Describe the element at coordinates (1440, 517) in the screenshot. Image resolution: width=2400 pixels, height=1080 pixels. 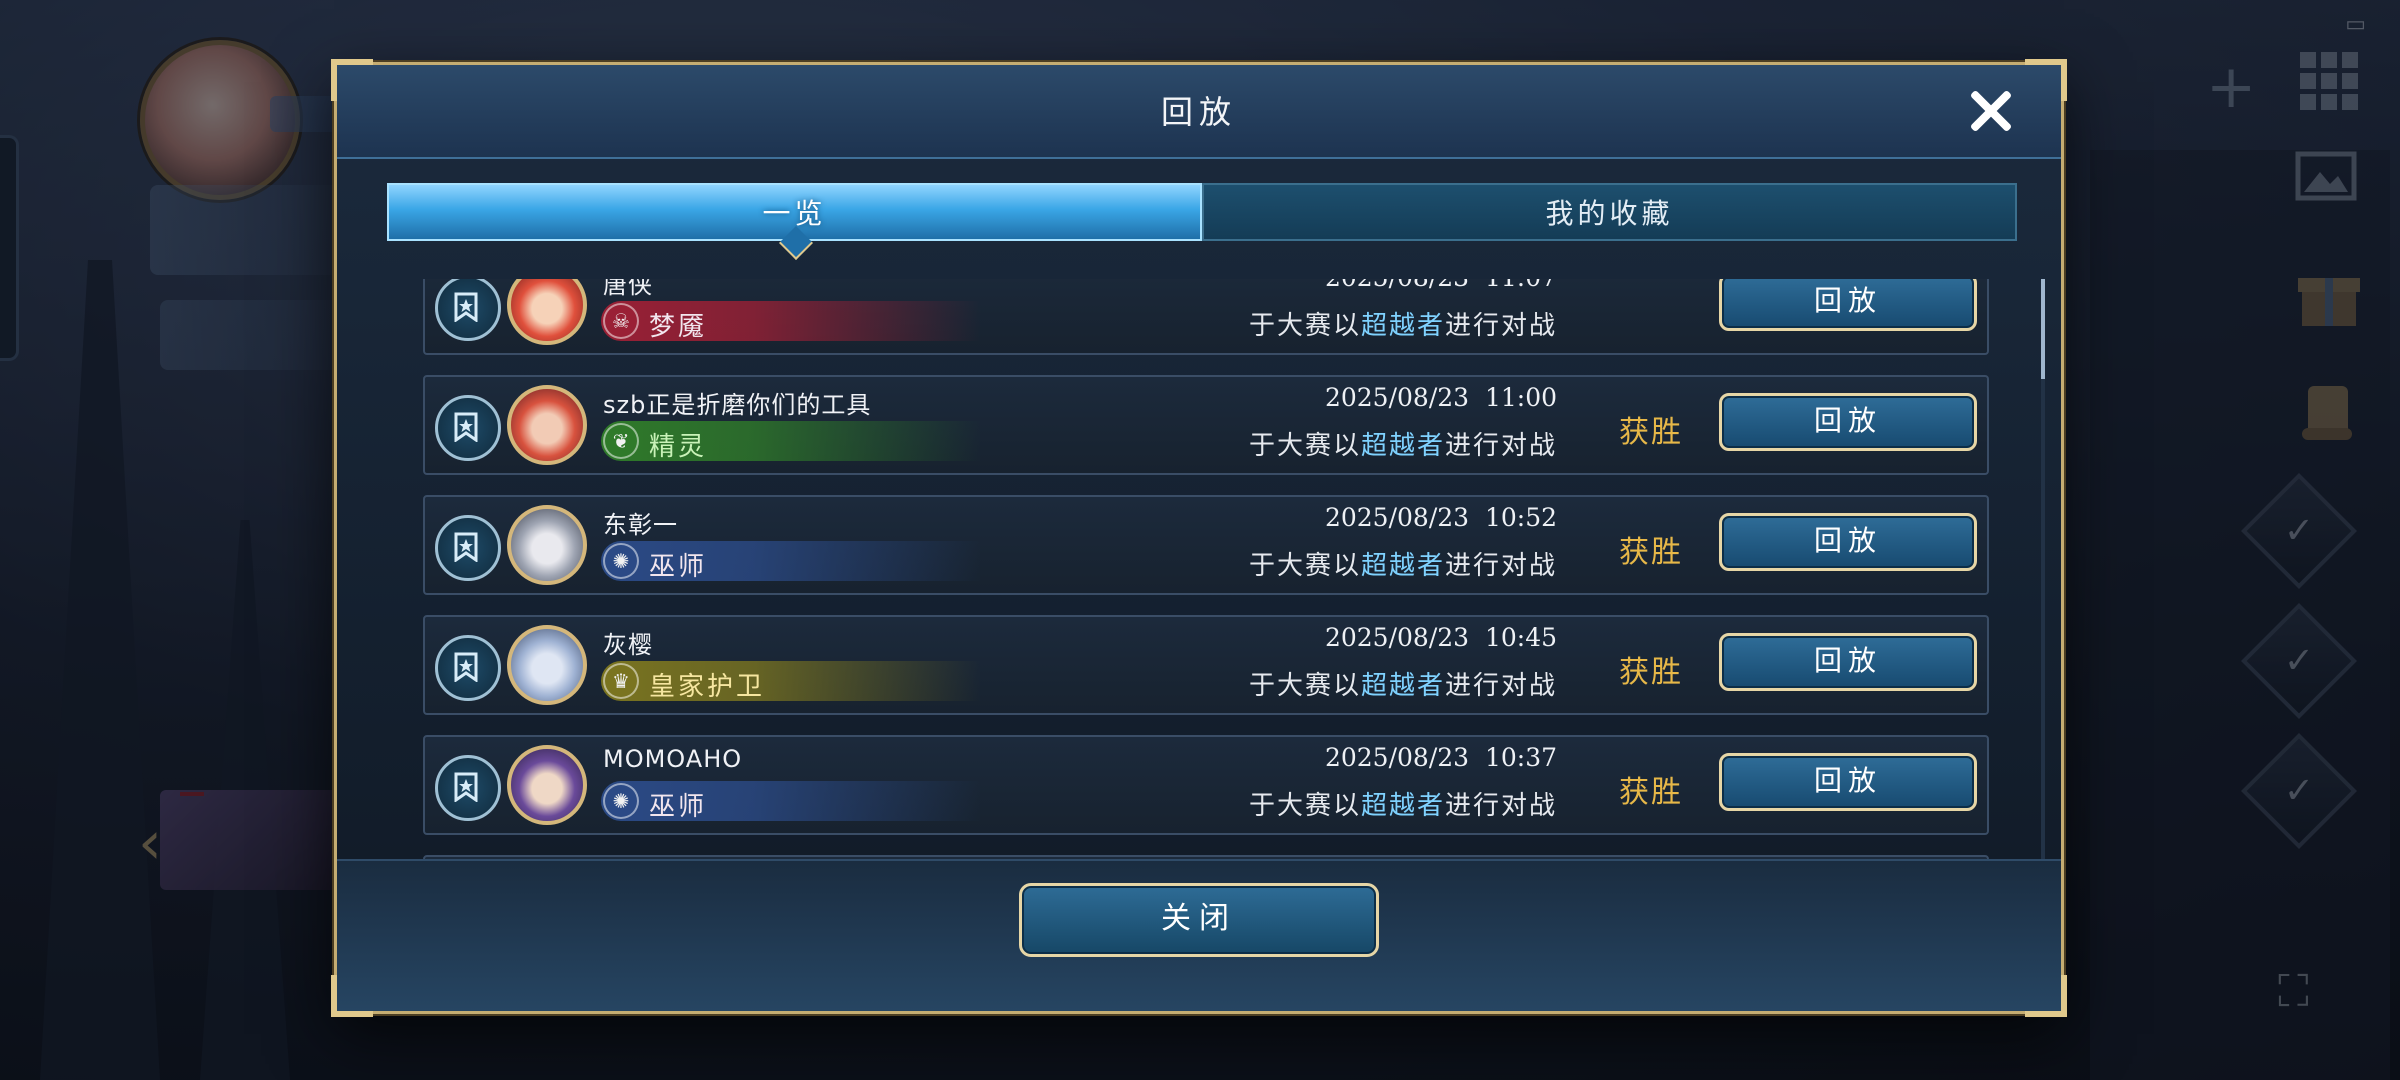
I see `match-datetime: 2025/08/23 10:52` at that location.